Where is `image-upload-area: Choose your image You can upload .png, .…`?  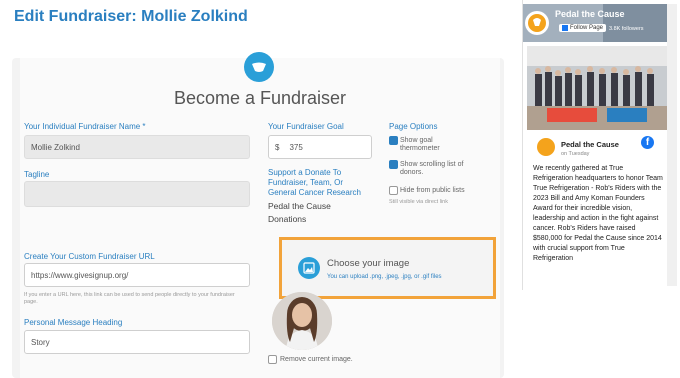 image-upload-area: Choose your image You can upload .png, .… is located at coordinates (387, 268).